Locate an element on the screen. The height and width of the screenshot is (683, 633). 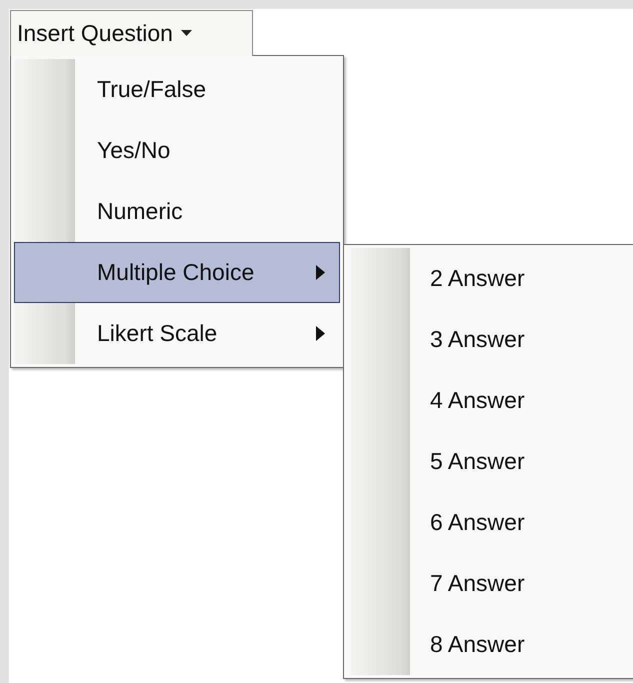
submenu-item: 6 Answer is located at coordinates (490, 522).